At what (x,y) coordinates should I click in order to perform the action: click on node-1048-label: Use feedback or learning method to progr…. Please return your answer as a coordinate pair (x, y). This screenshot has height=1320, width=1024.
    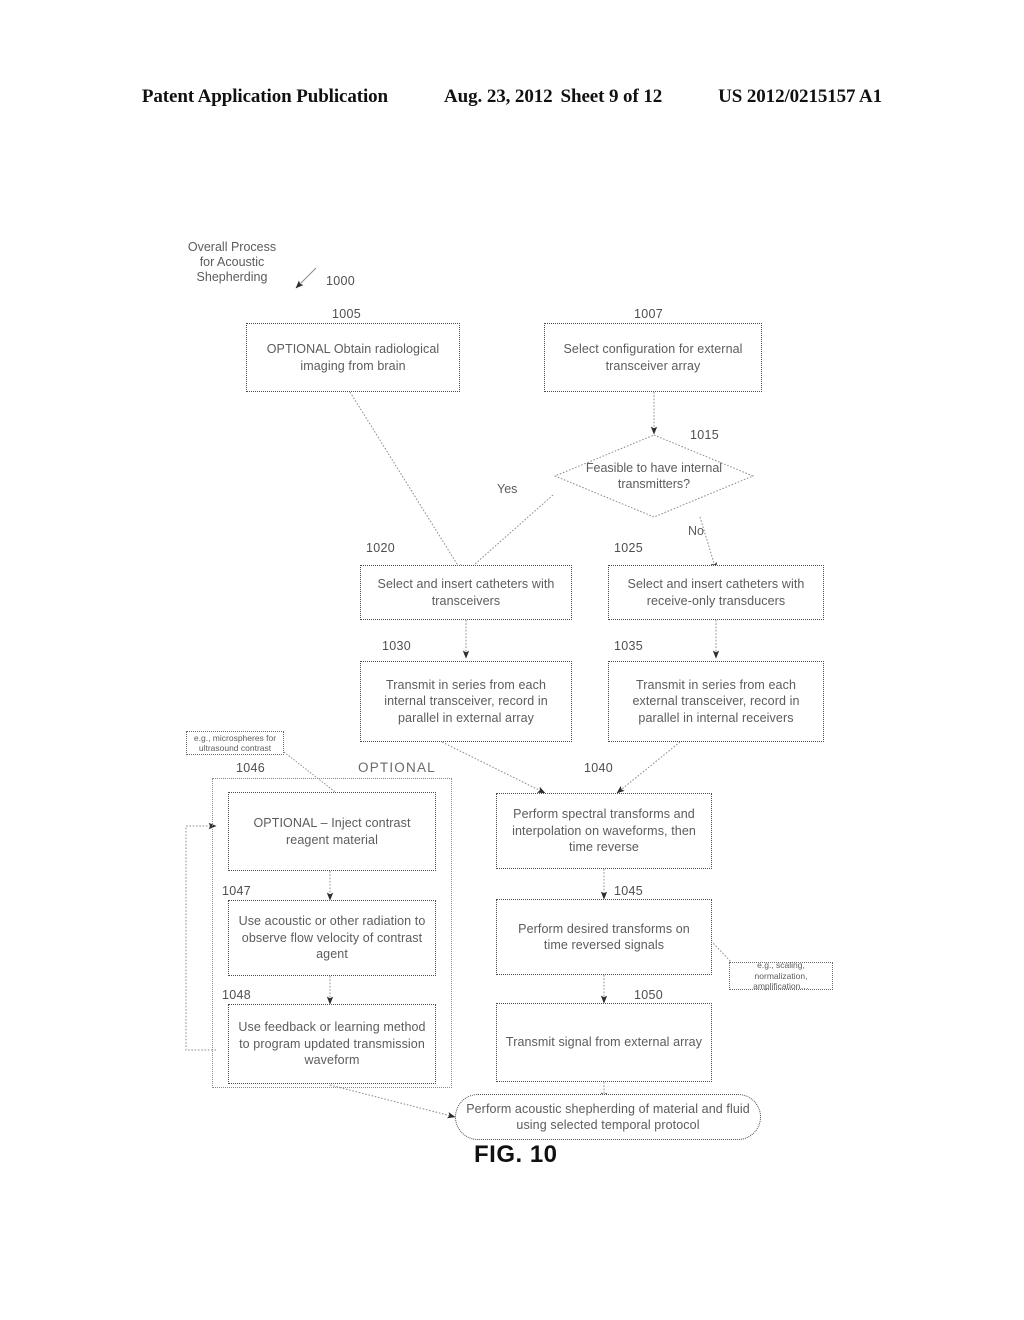
    Looking at the image, I should click on (332, 1044).